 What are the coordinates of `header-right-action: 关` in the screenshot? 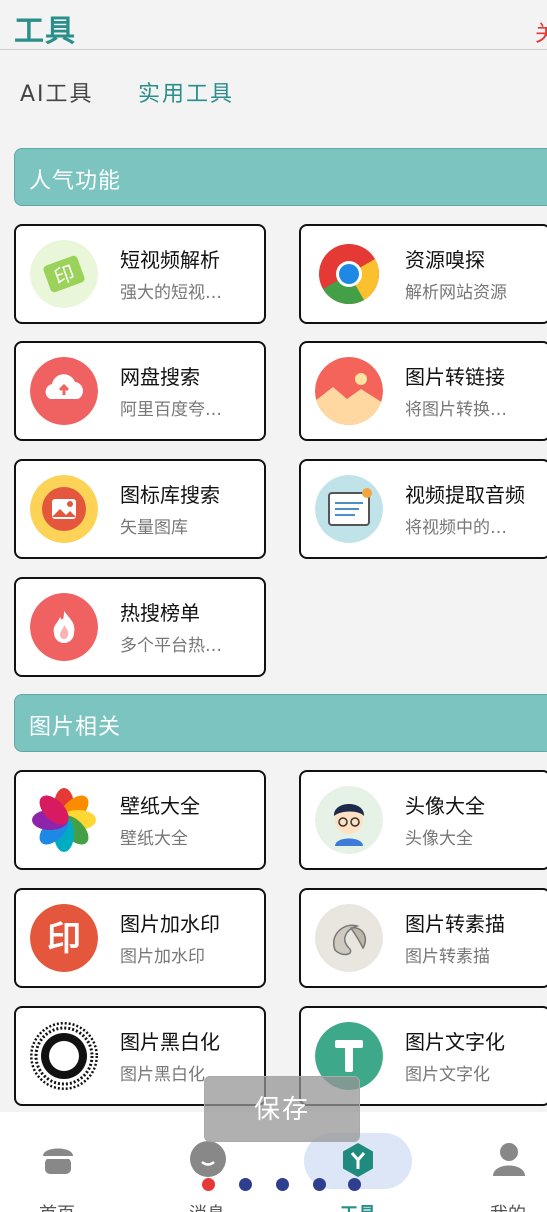 It's located at (541, 32).